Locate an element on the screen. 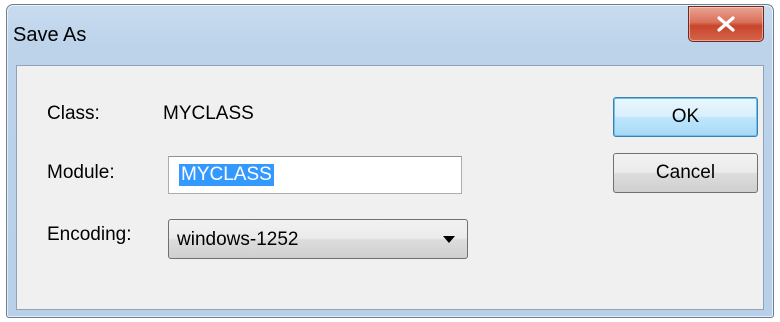 Image resolution: width=780 pixels, height=322 pixels. window-title: Save As is located at coordinates (50, 35).